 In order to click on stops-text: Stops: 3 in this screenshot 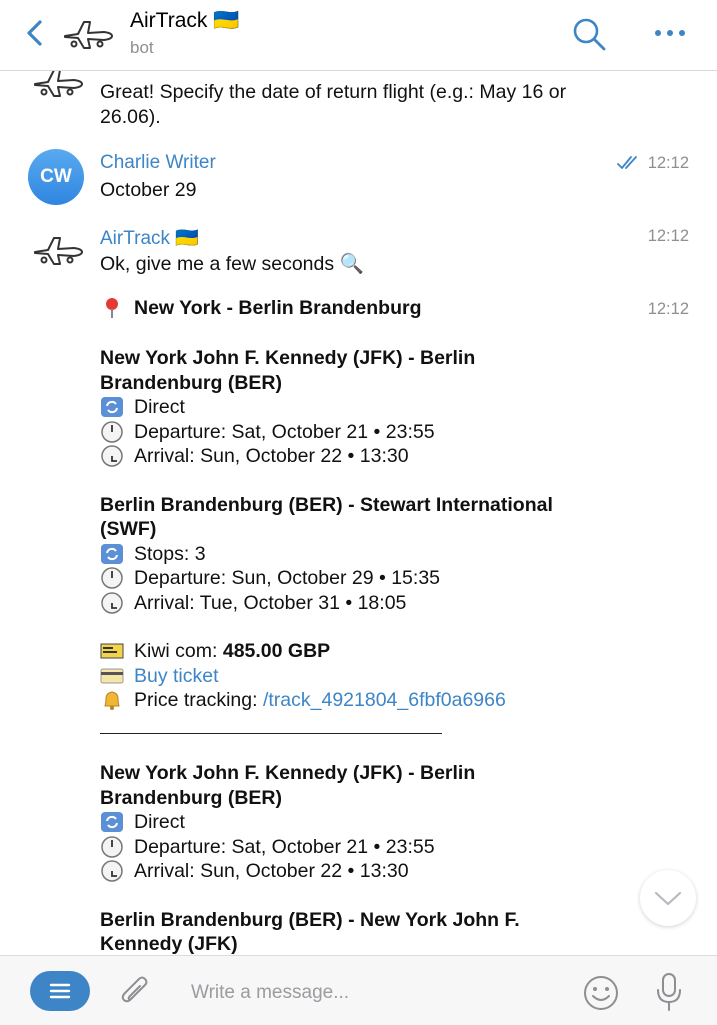, I will do `click(170, 553)`.